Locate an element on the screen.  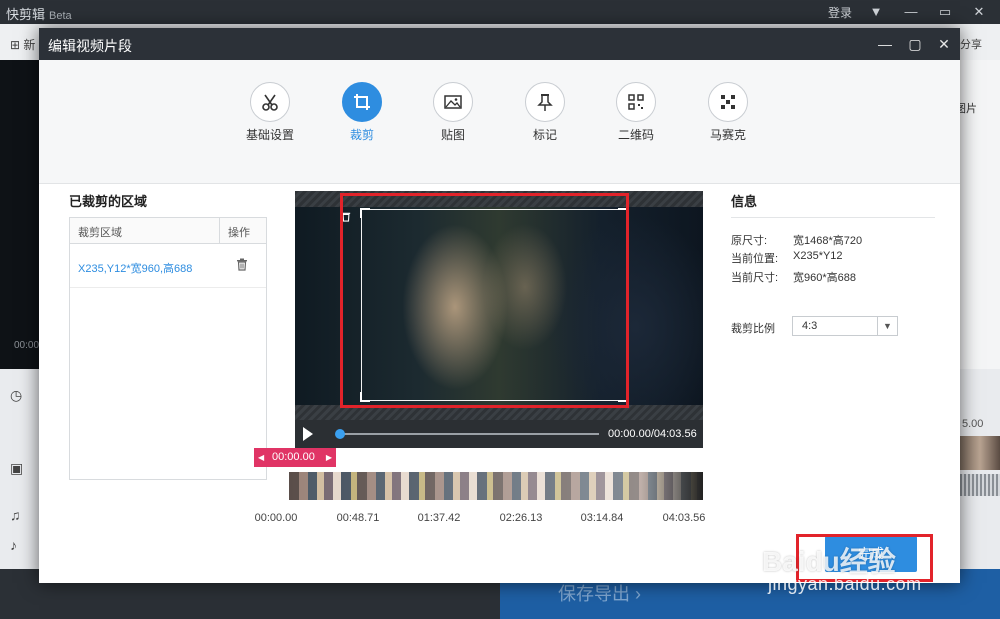
mosaic-icon is located at coordinates (728, 102).